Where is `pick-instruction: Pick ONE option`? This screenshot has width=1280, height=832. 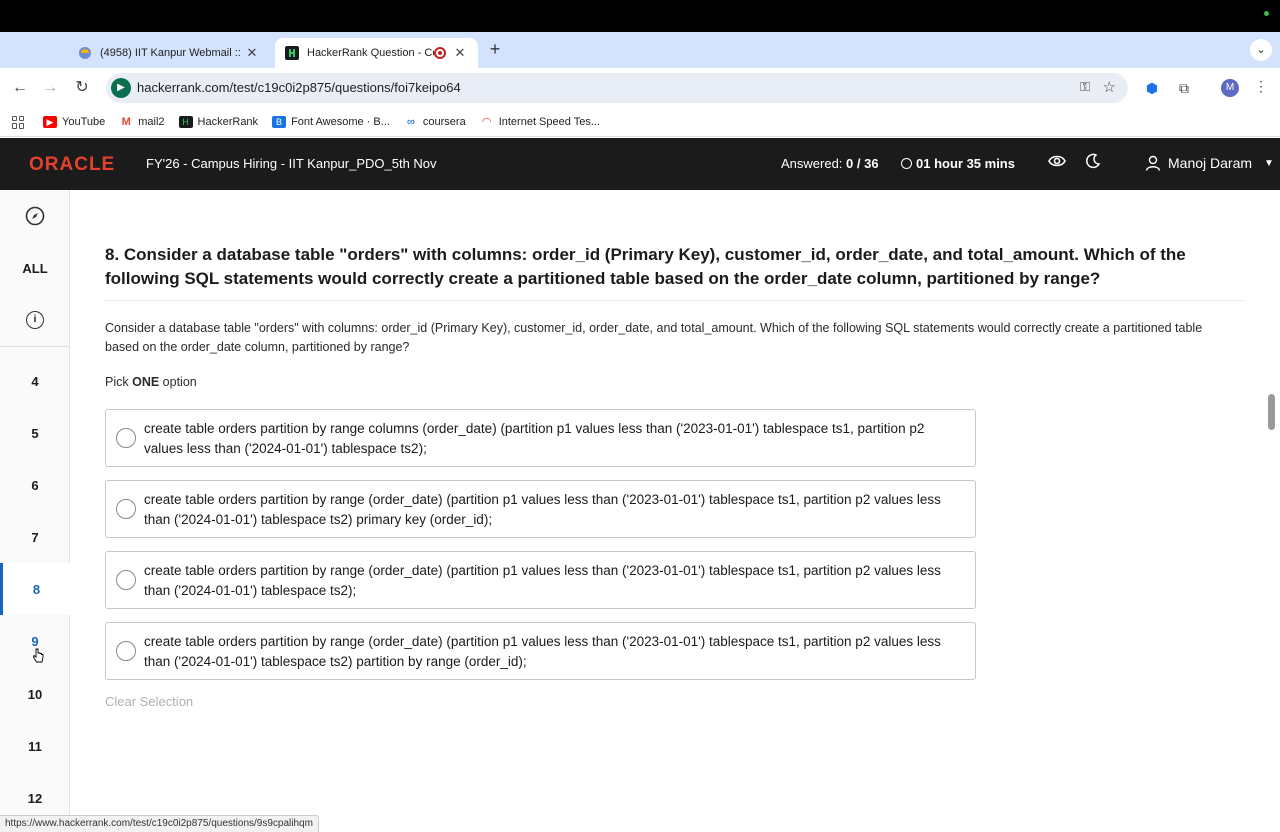 pick-instruction: Pick ONE option is located at coordinates (151, 382).